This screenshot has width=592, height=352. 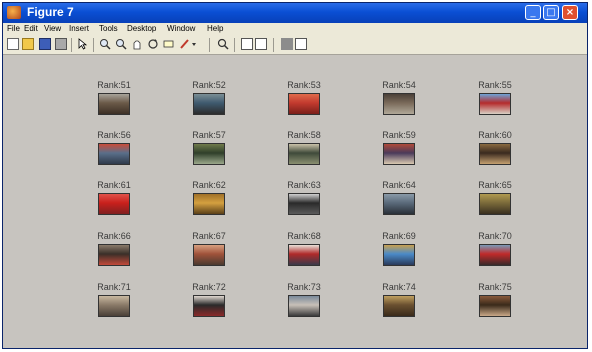 I want to click on zoom-in-icon, so click(x=105, y=44).